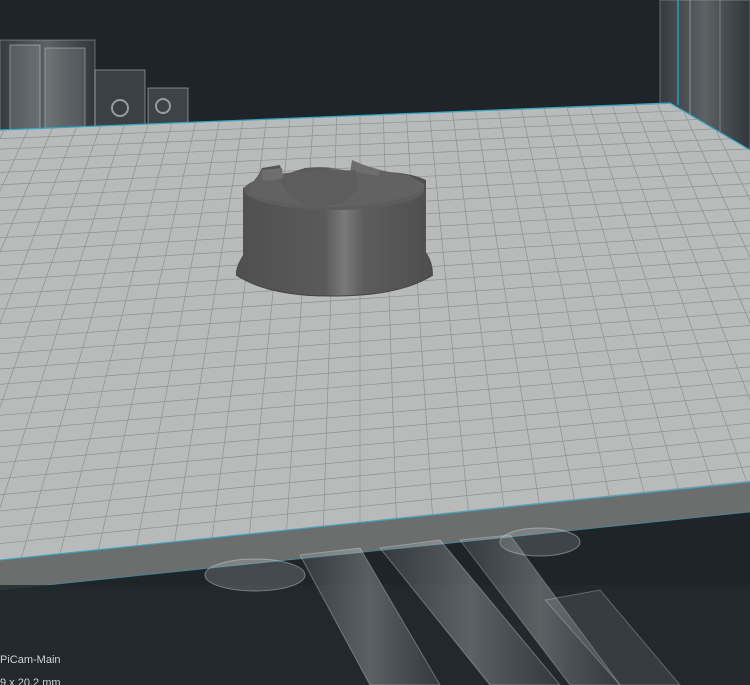  What do you see at coordinates (30, 681) in the screenshot?
I see `object-dimensions: 9 x 20.2 mm` at bounding box center [30, 681].